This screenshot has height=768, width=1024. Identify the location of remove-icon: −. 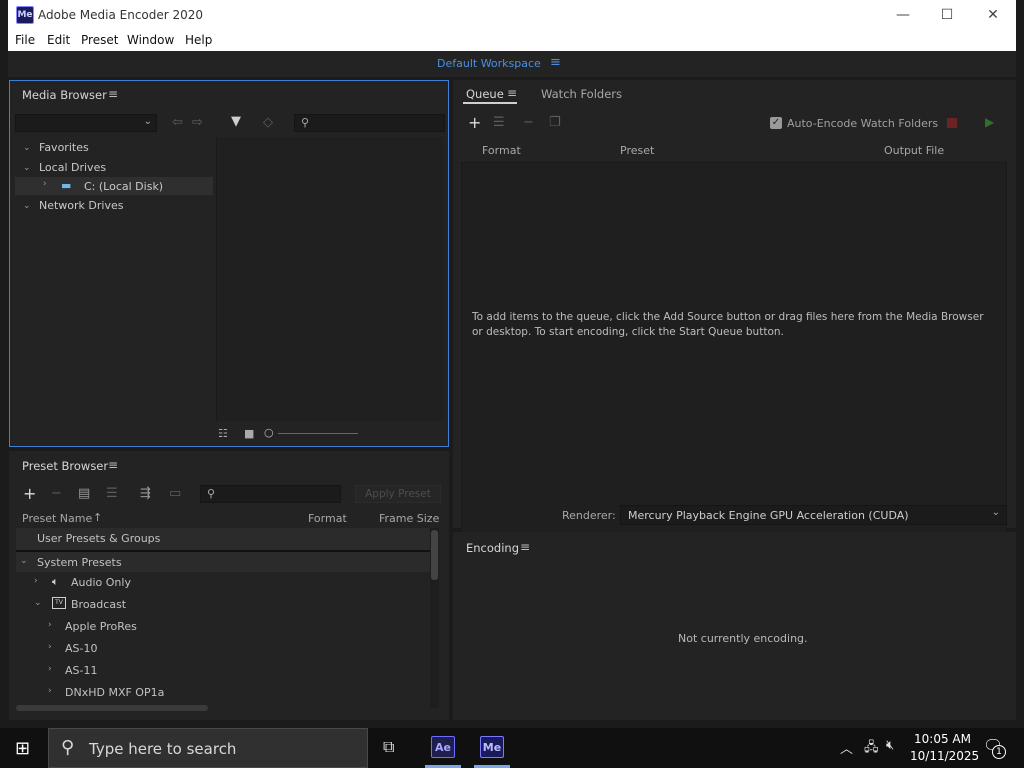
(528, 123).